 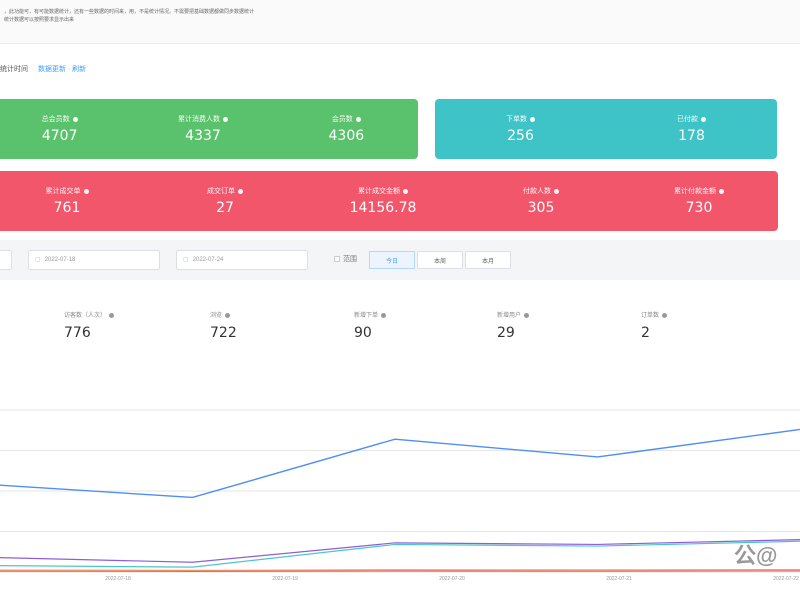 What do you see at coordinates (208, 260) in the screenshot?
I see `end-date-value: 2022-07-24` at bounding box center [208, 260].